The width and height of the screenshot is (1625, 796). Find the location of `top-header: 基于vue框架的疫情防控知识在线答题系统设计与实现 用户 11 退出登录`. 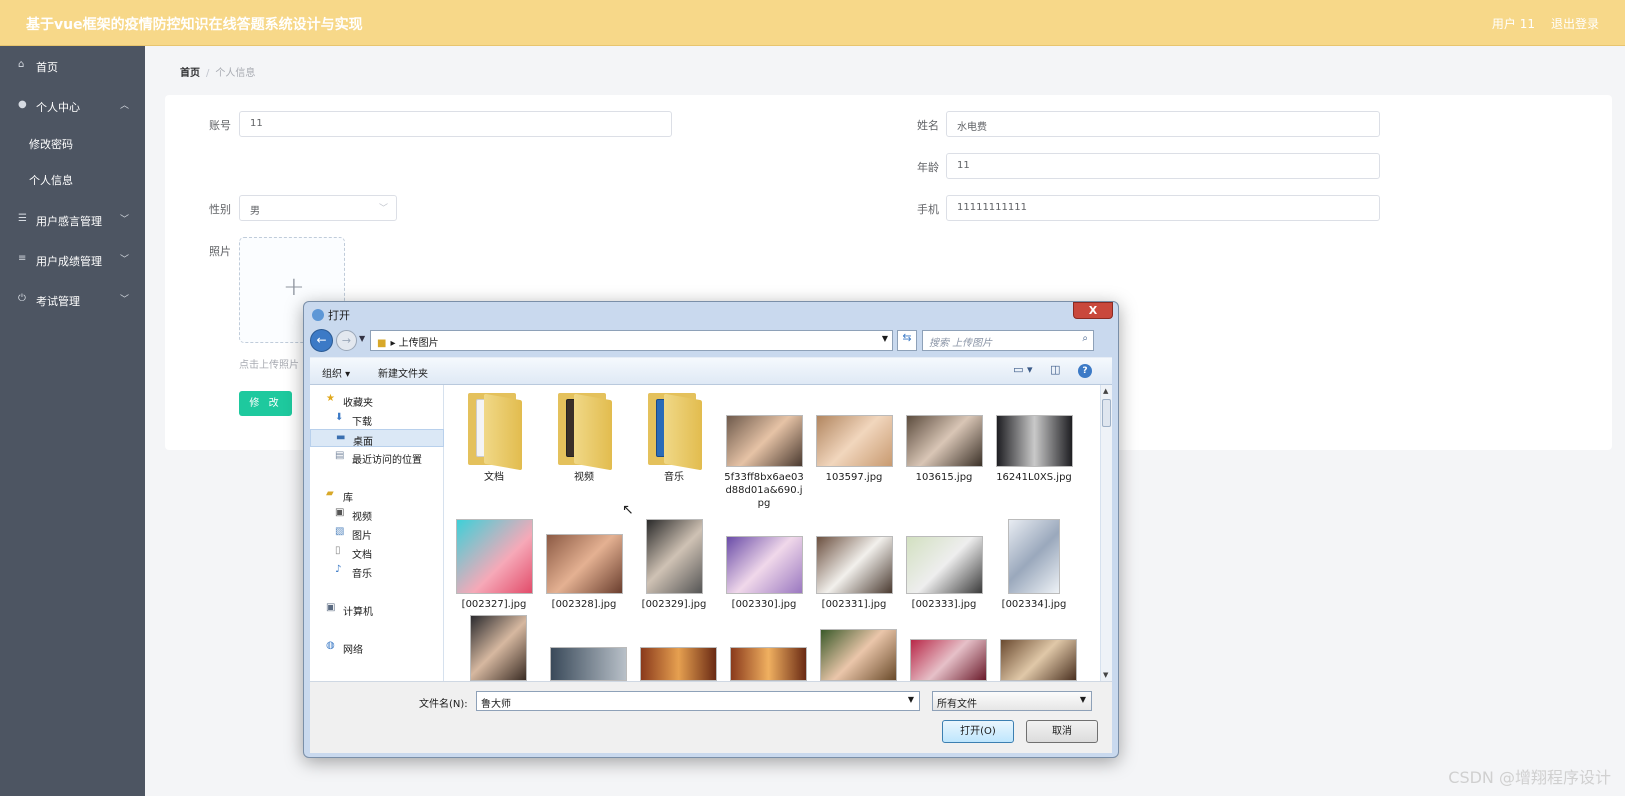

top-header: 基于vue框架的疫情防控知识在线答题系统设计与实现 用户 11 退出登录 is located at coordinates (812, 23).